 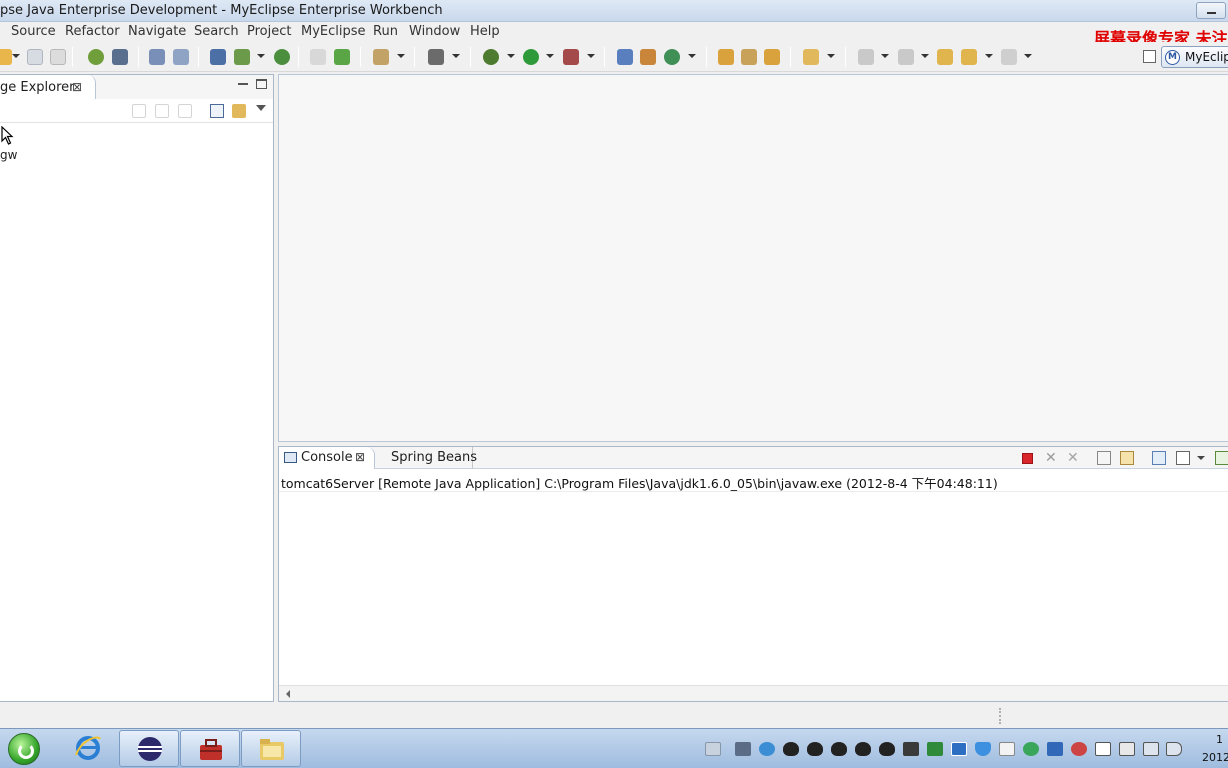 I want to click on menu-run: Run, so click(x=385, y=31).